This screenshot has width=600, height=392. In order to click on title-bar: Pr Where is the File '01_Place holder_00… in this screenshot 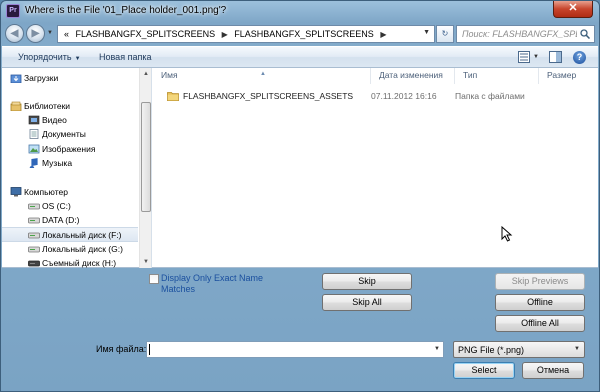, I will do `click(300, 11)`.